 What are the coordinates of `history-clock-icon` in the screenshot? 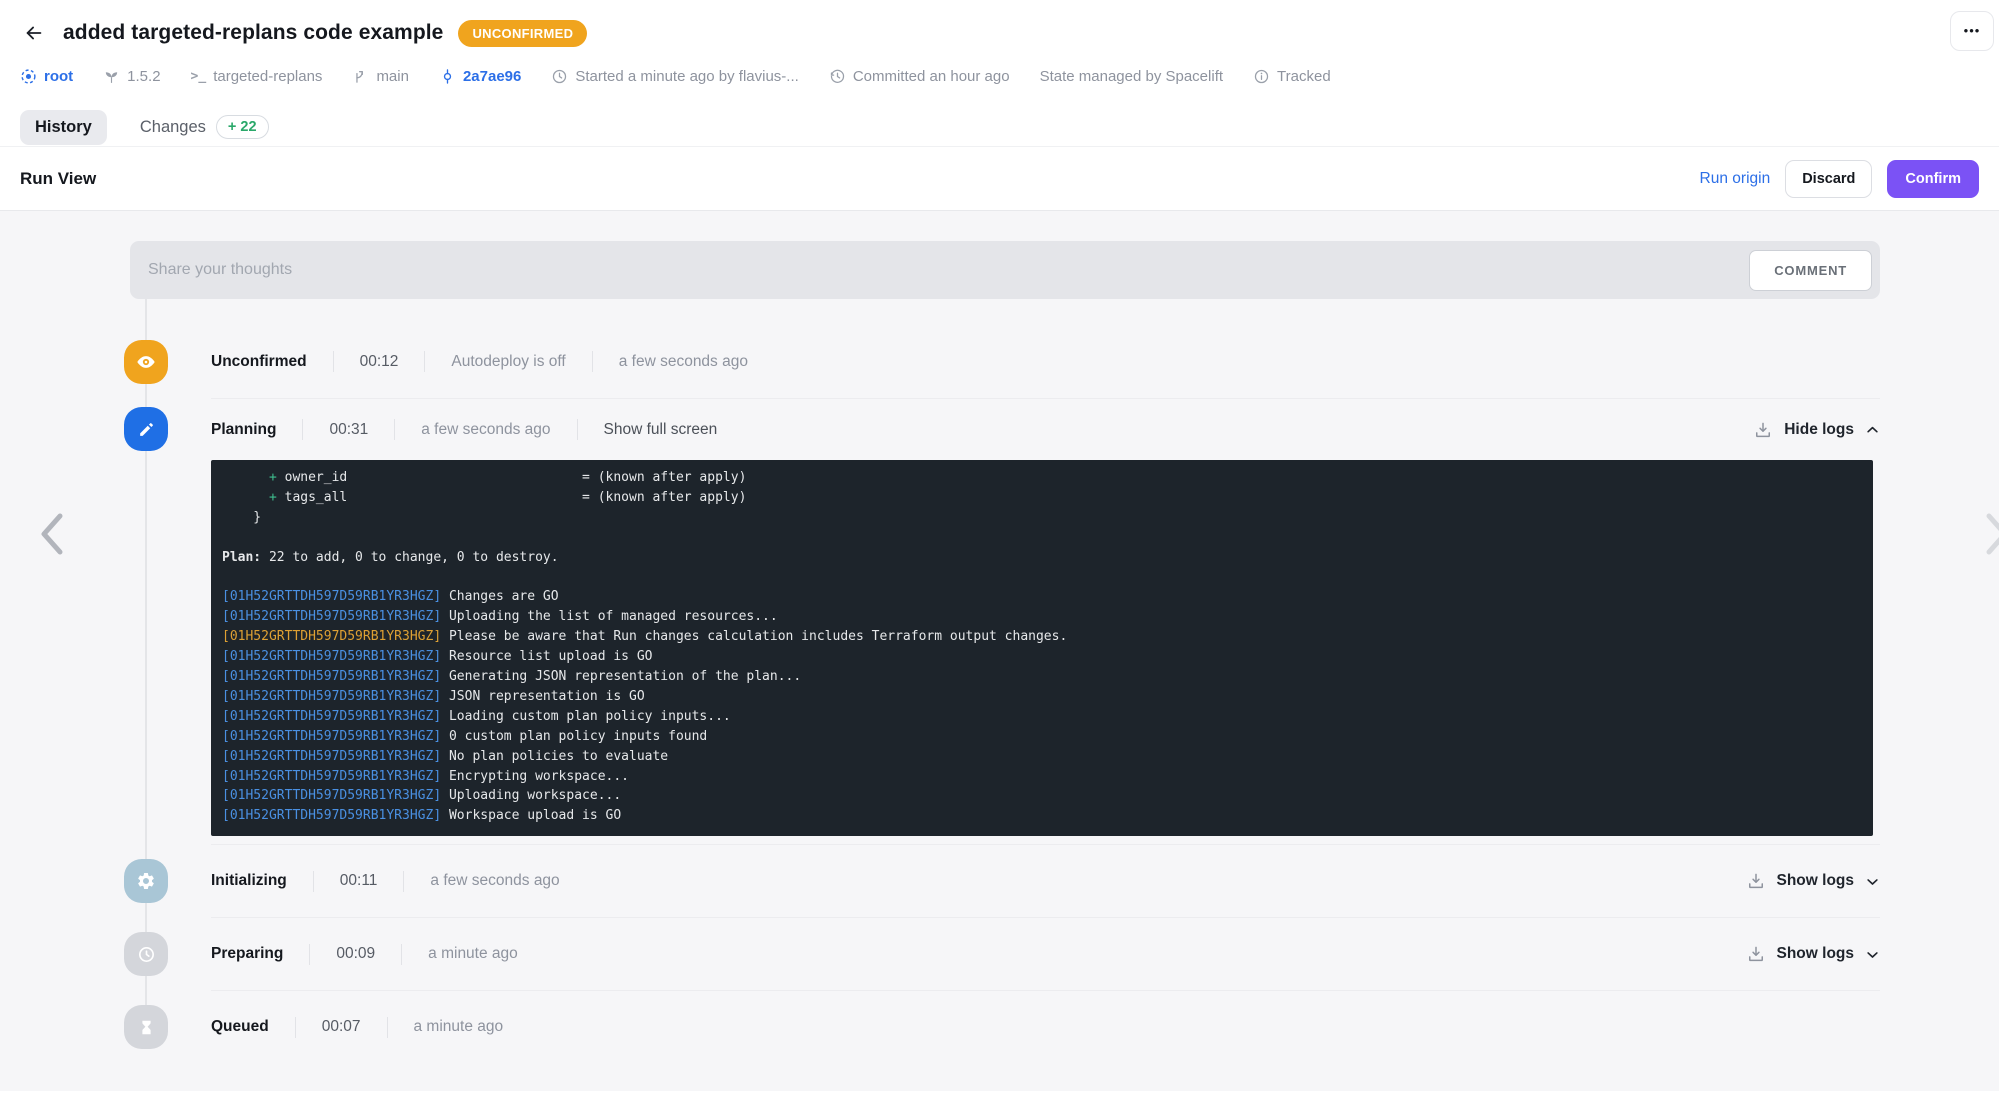 It's located at (837, 76).